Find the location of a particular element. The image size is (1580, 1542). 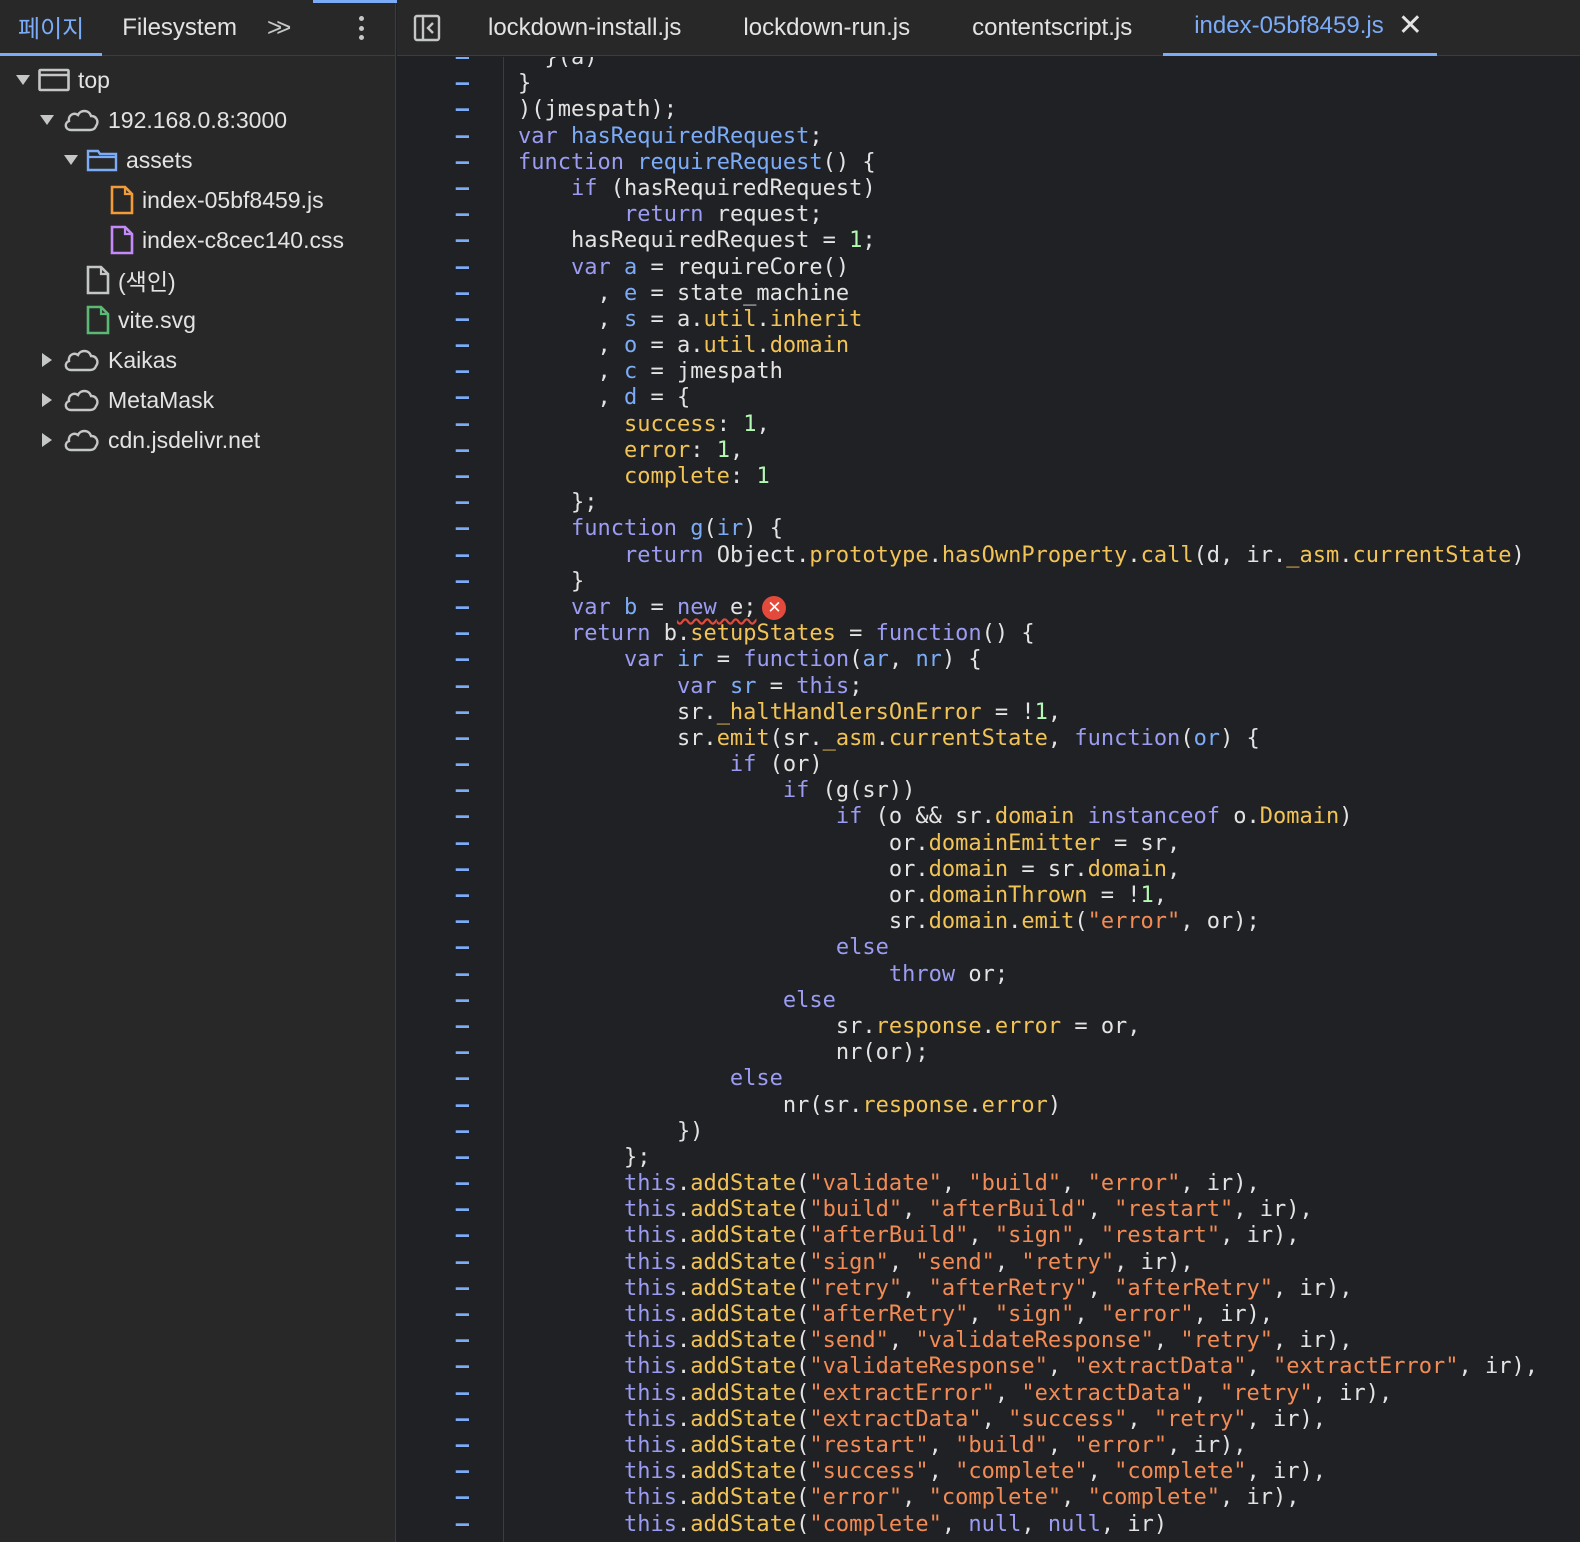

code-token: "afterRetry" is located at coordinates (889, 1314).